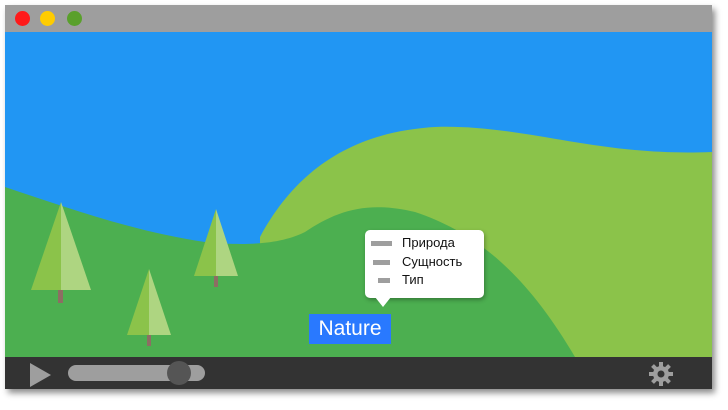  I want to click on menu-item-label: Тип, so click(413, 279).